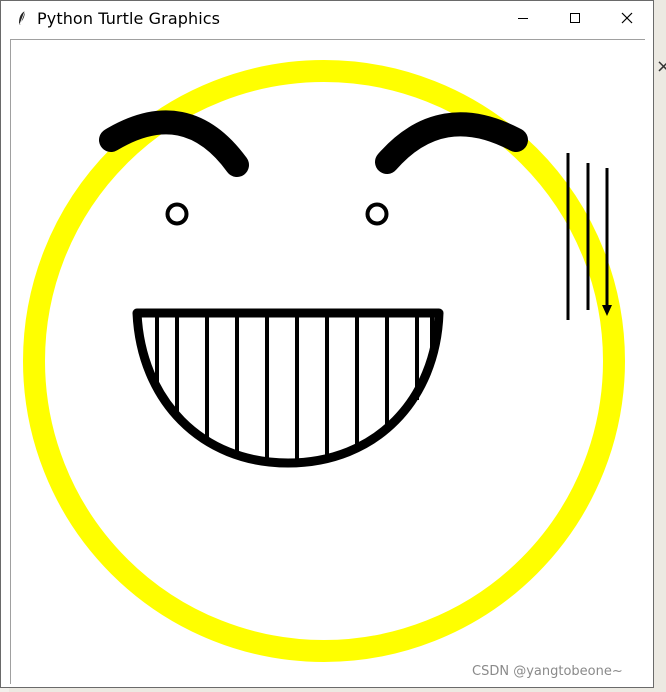  What do you see at coordinates (129, 18) in the screenshot?
I see `window-title: Python Turtle Graphics` at bounding box center [129, 18].